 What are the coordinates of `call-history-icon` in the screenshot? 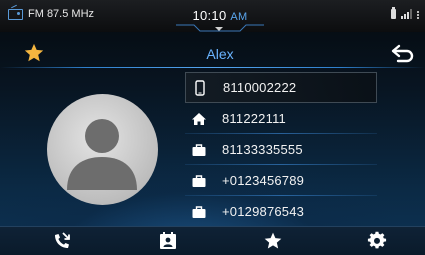 It's located at (62, 240).